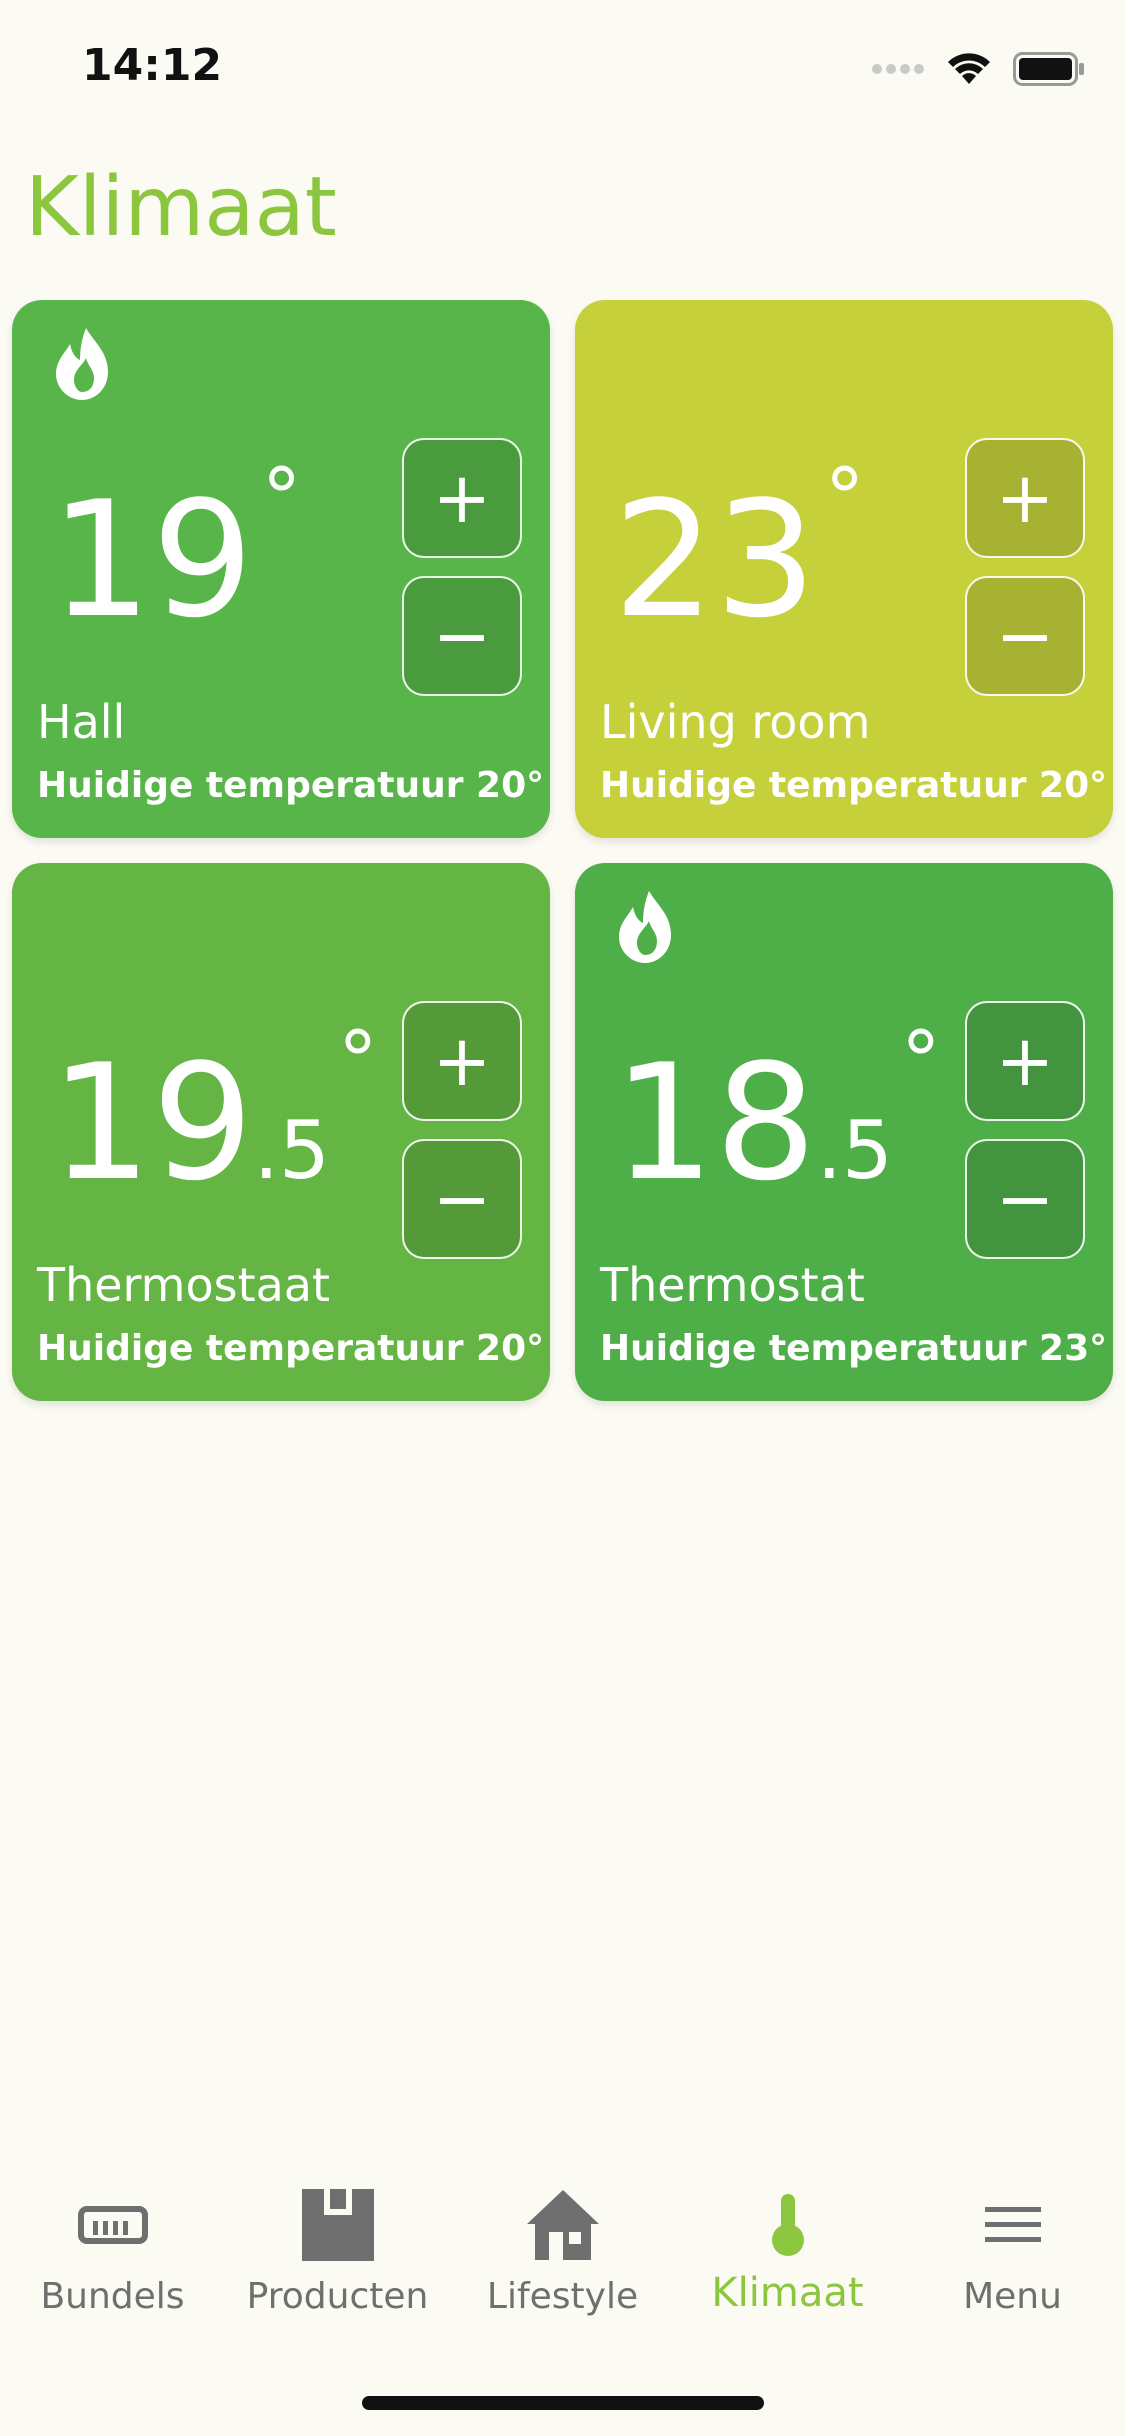 This screenshot has height=2436, width=1125. I want to click on status-icons, so click(978, 71).